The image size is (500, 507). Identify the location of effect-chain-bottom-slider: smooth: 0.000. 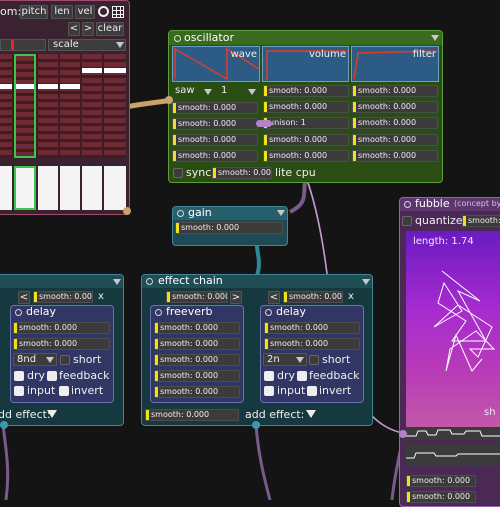
(192, 415).